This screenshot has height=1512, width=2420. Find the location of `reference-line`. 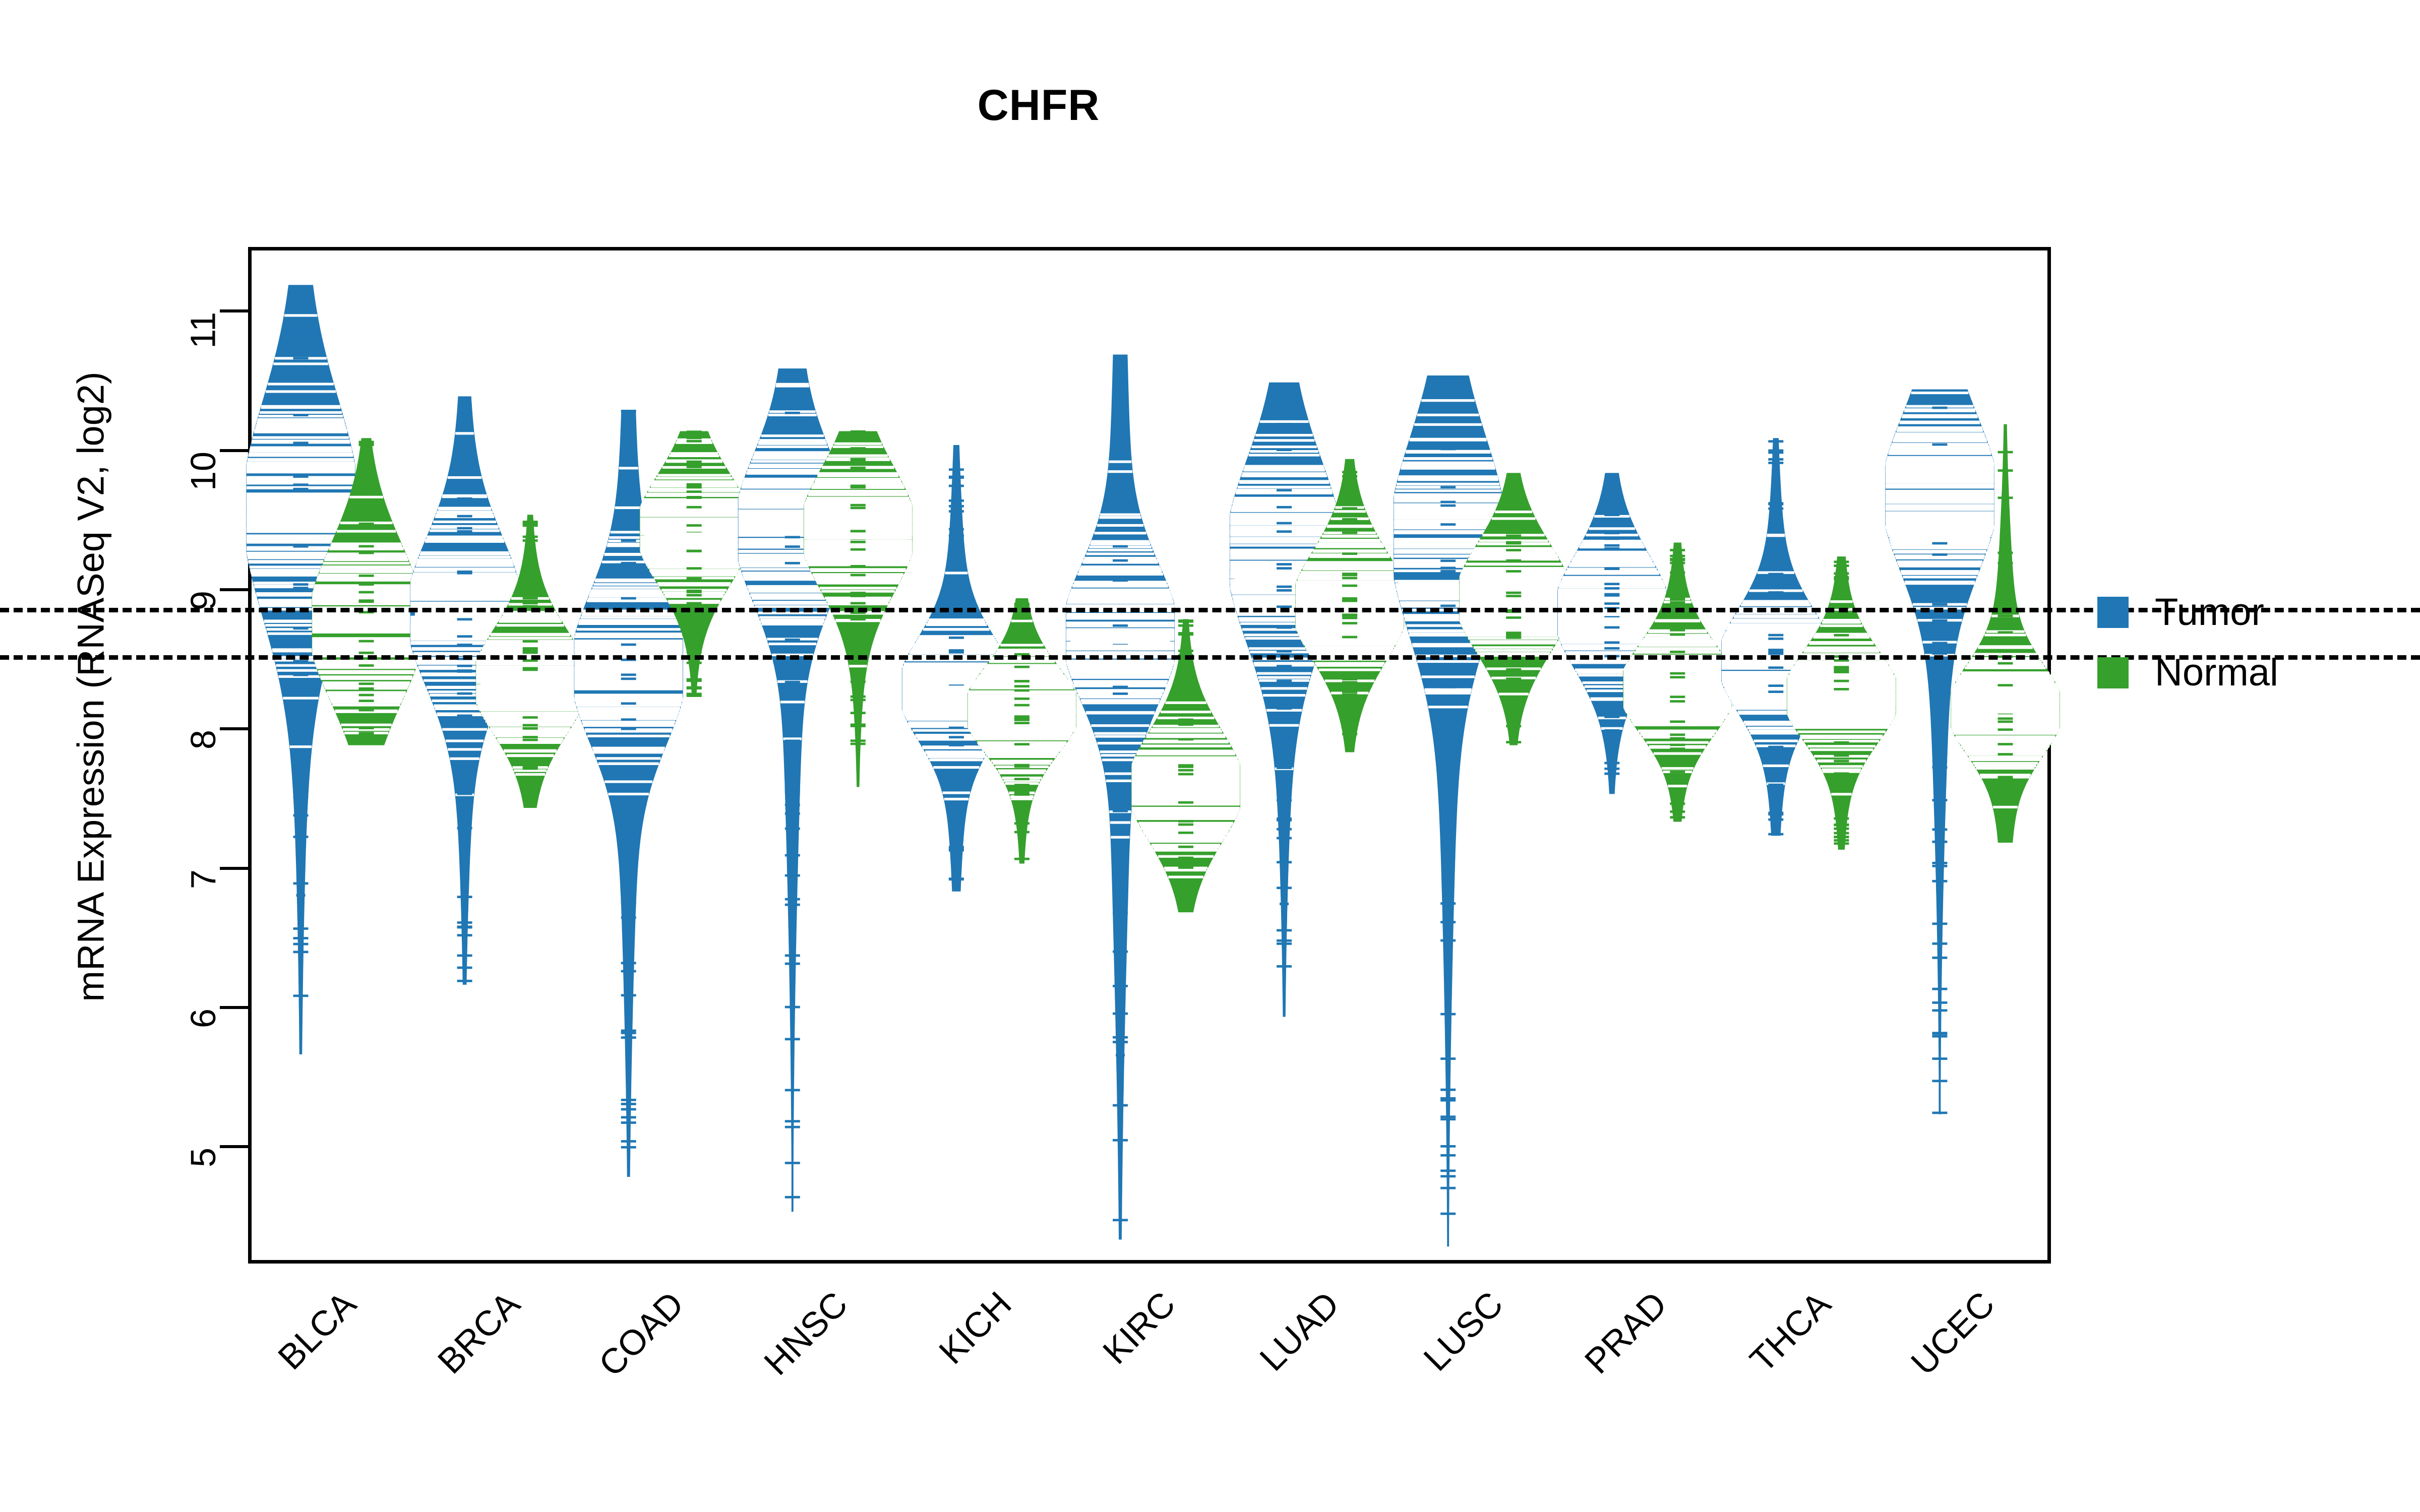

reference-line is located at coordinates (1210, 657).